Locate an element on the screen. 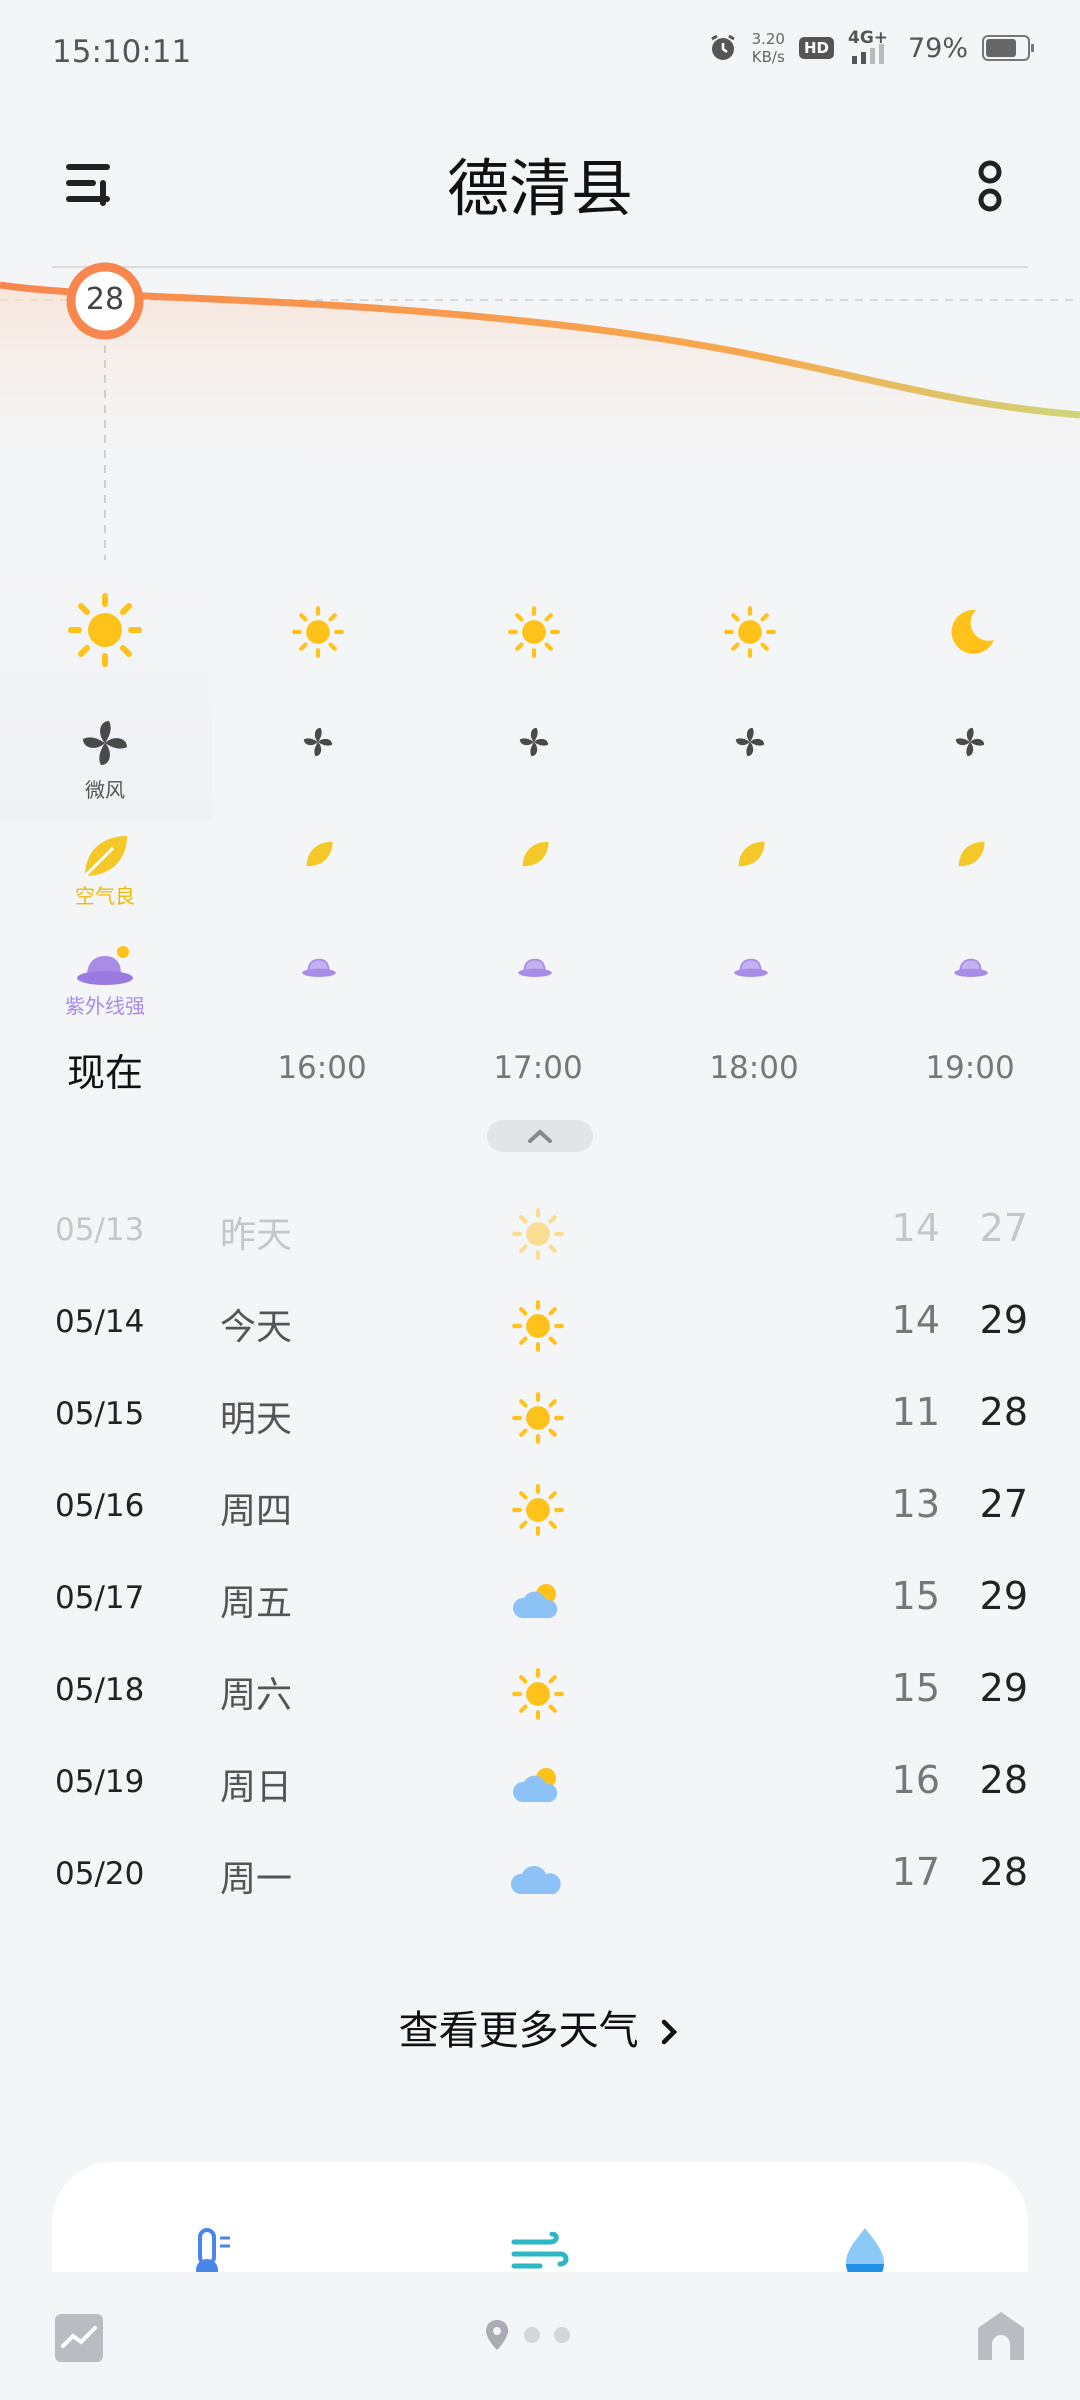  daily-low-temp: 13 is located at coordinates (915, 1504).